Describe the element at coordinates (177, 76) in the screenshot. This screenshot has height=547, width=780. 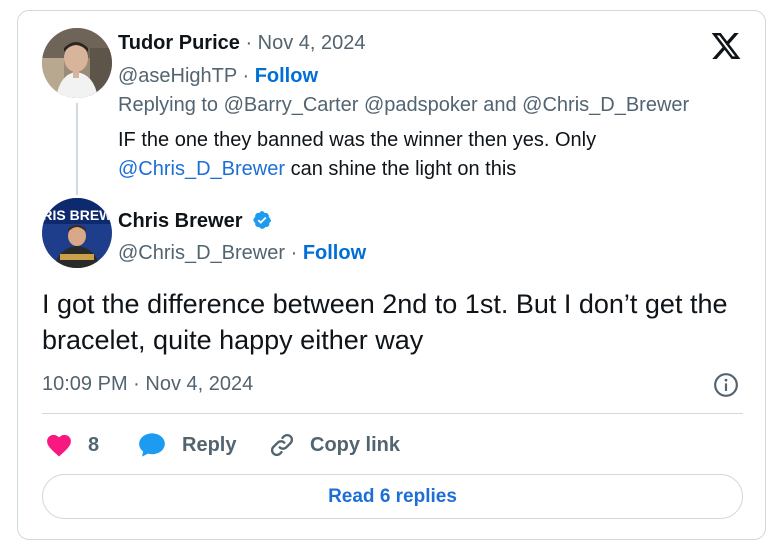
I see `reply-handle: @aseHighTP` at that location.